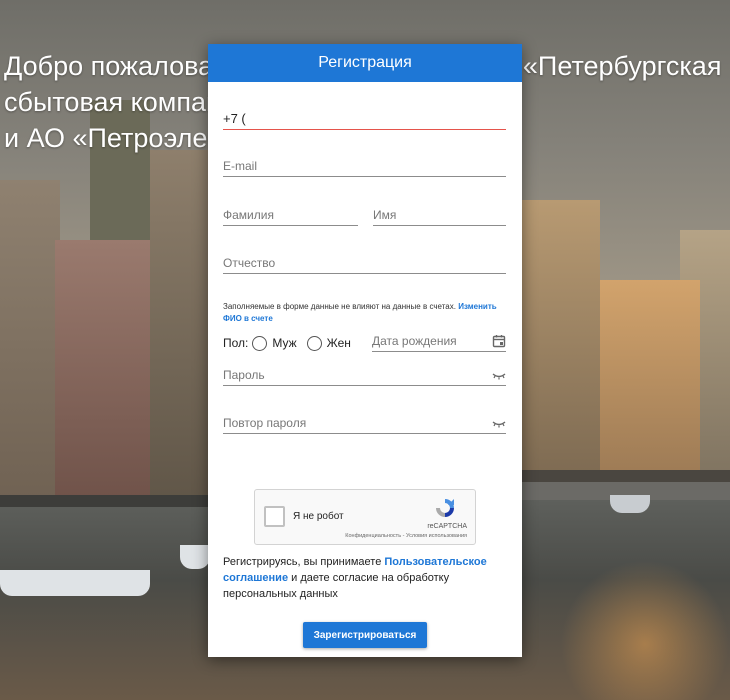 The image size is (730, 700). What do you see at coordinates (304, 562) in the screenshot?
I see `terms-prefix: Регистрируясь, вы принимаете` at bounding box center [304, 562].